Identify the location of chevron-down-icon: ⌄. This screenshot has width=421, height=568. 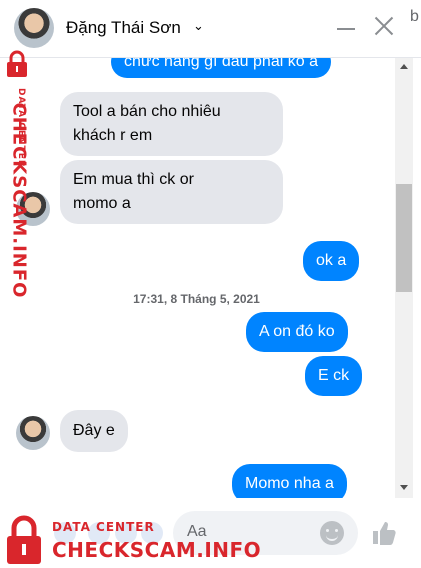
(198, 26).